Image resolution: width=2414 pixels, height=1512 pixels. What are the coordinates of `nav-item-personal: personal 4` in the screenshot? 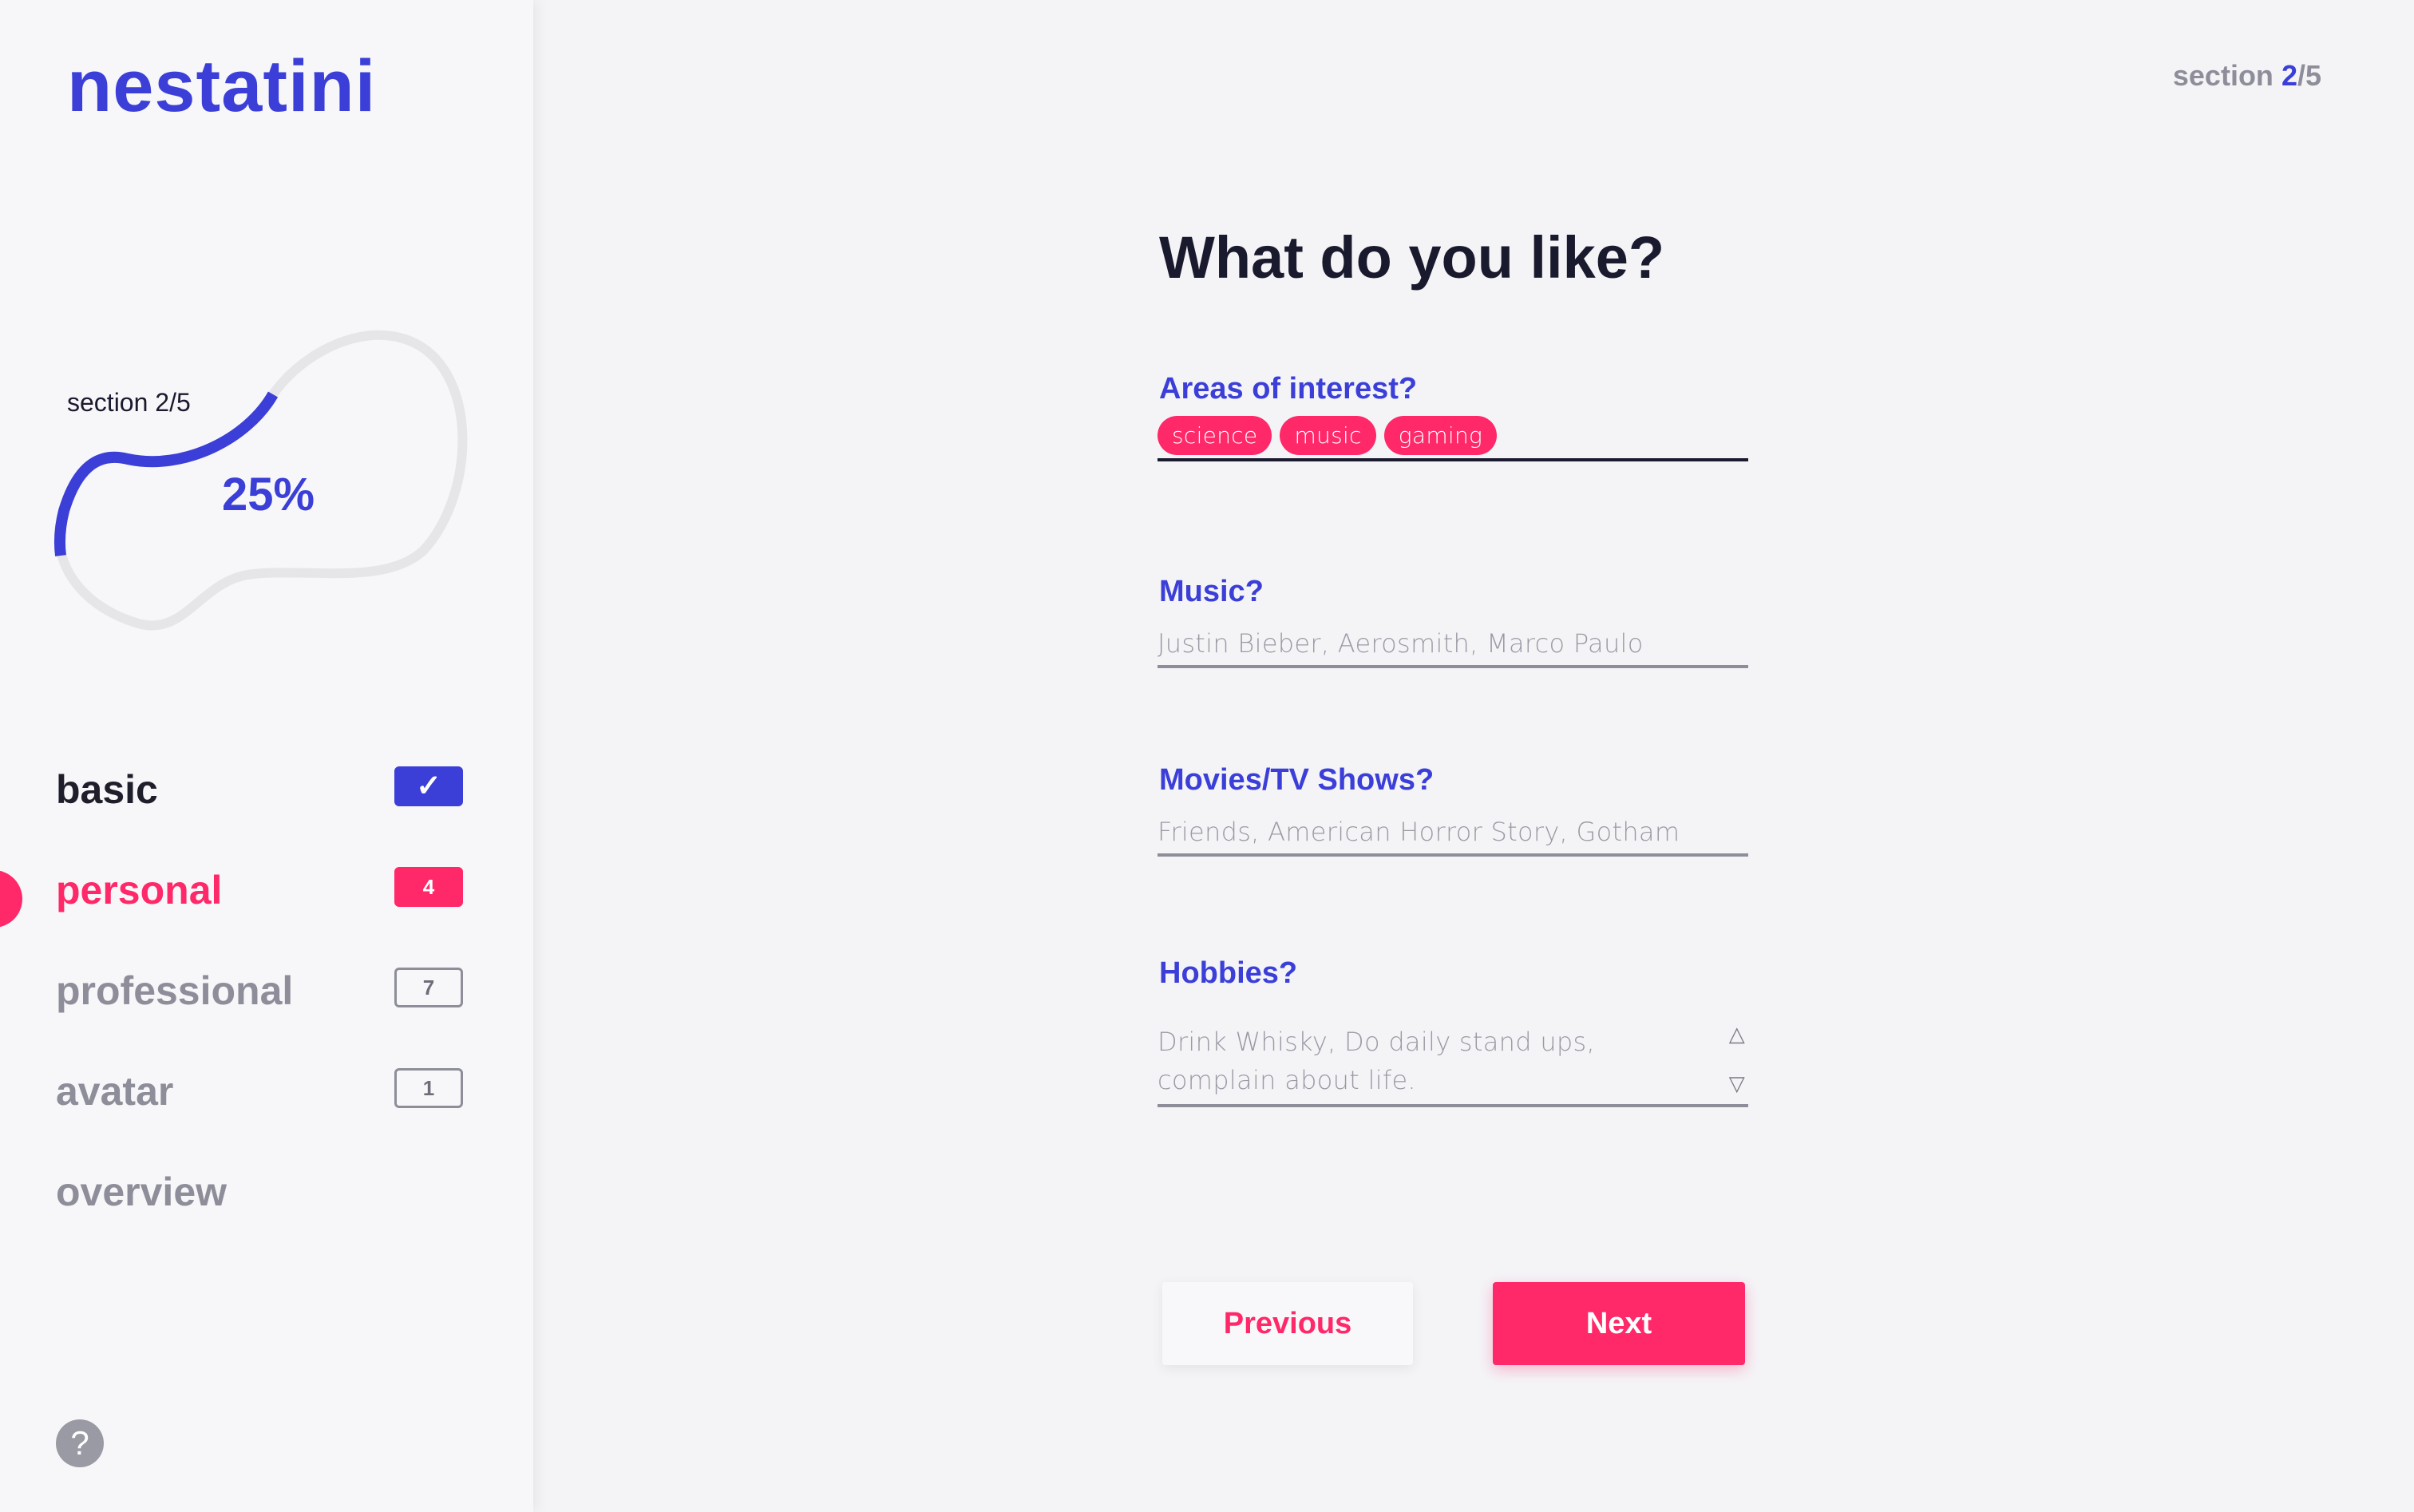 It's located at (266, 901).